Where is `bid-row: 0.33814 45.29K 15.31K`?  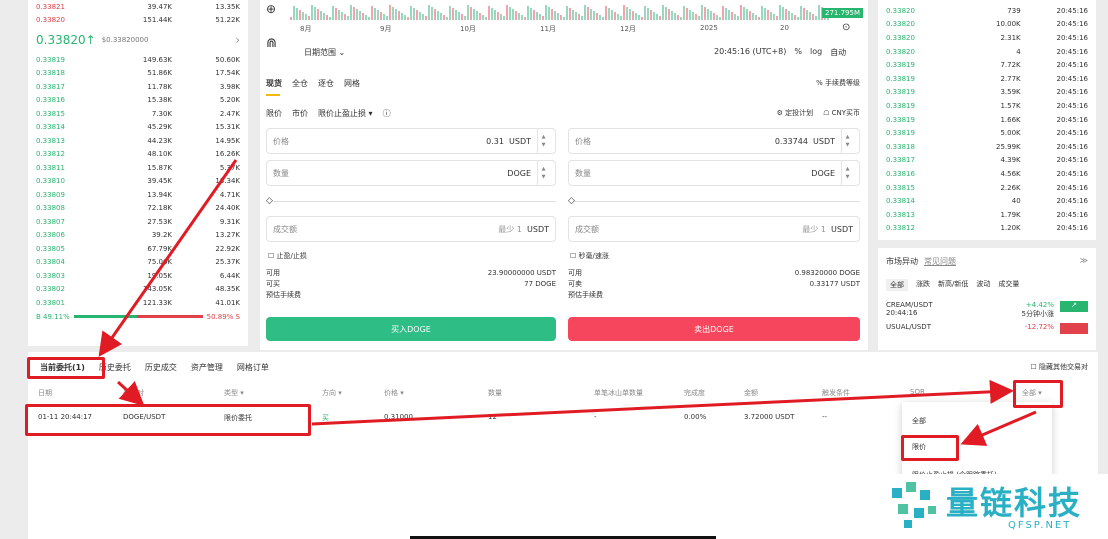
bid-row: 0.33814 45.29K 15.31K is located at coordinates (138, 128).